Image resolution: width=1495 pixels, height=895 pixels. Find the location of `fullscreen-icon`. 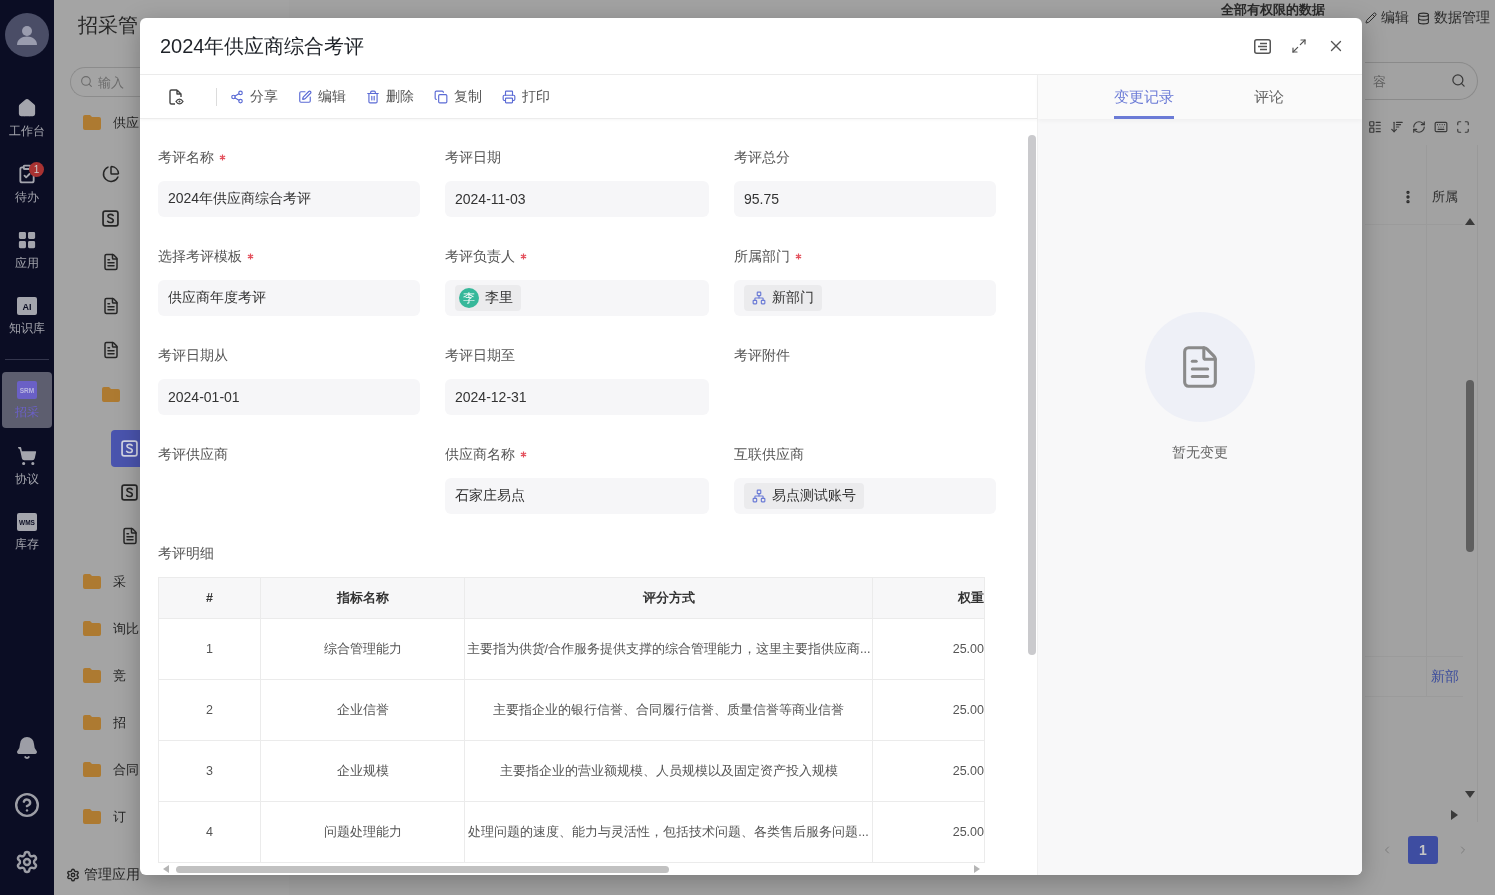

fullscreen-icon is located at coordinates (1463, 127).